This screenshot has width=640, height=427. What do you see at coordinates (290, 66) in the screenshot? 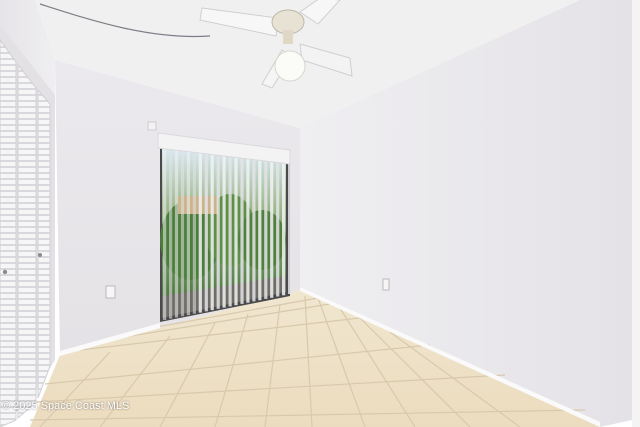
I see `fan-light-bulb` at bounding box center [290, 66].